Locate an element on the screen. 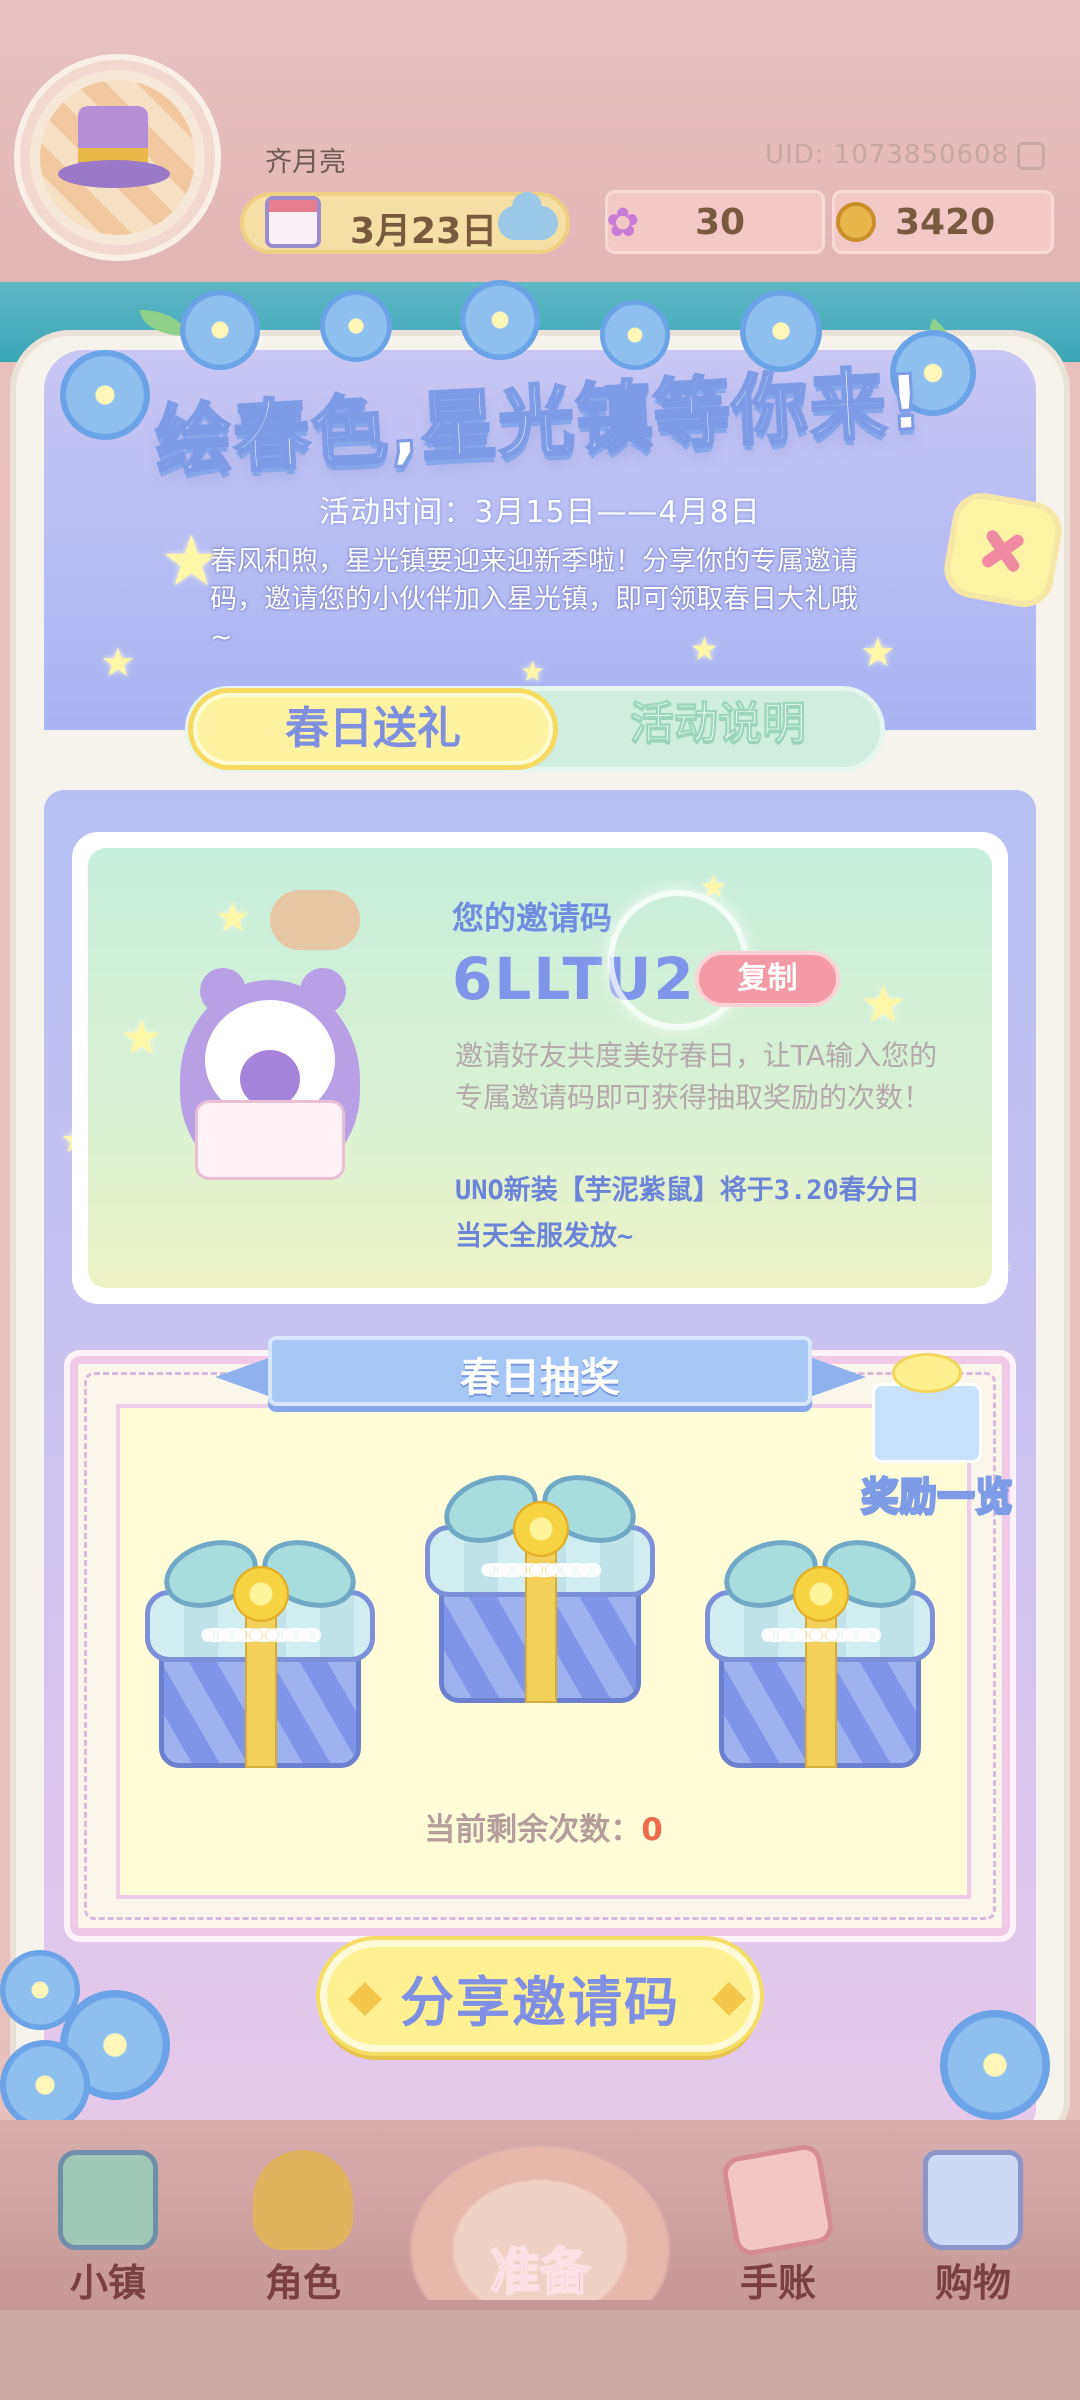  journal-icon is located at coordinates (778, 2200).